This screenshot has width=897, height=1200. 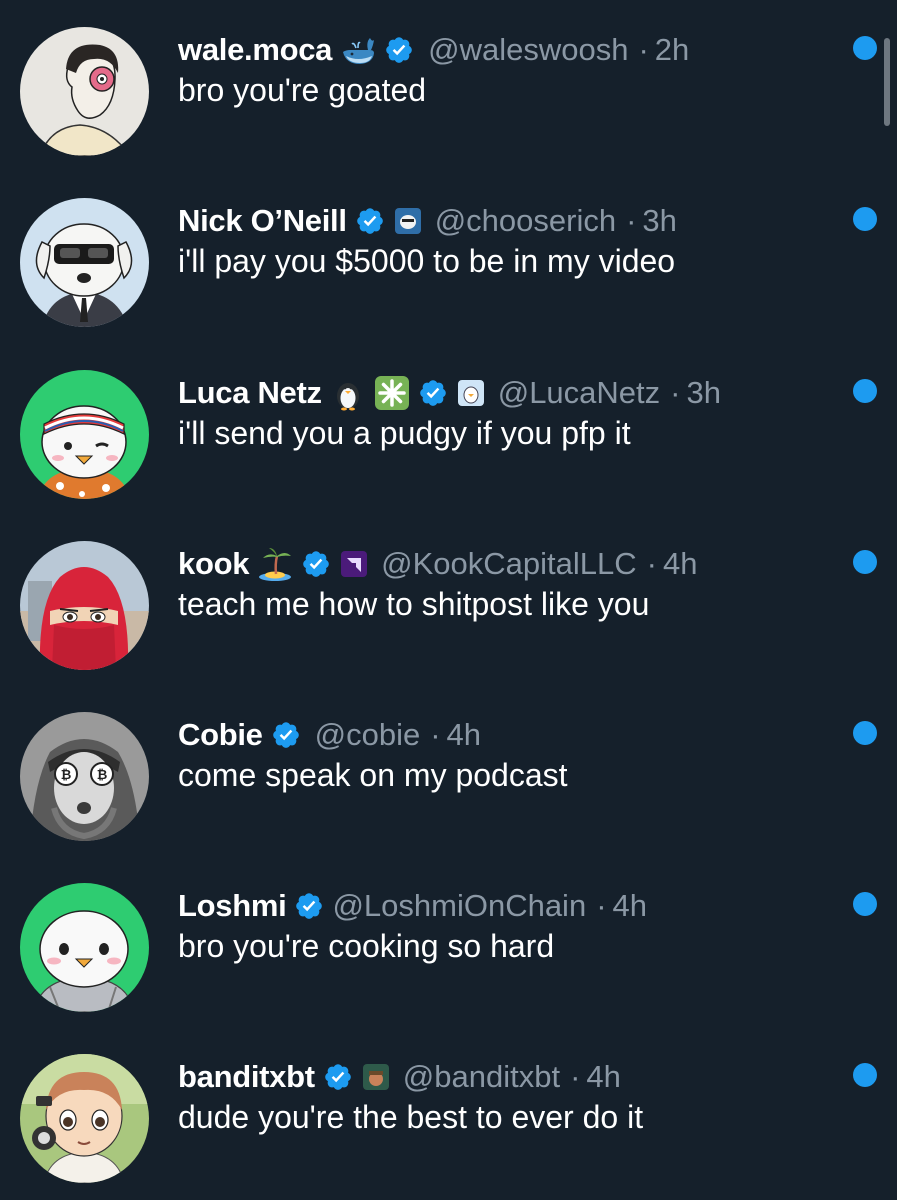 What do you see at coordinates (399, 1077) in the screenshot?
I see `conversation-header: banditxbt @banditxbt · 4h` at bounding box center [399, 1077].